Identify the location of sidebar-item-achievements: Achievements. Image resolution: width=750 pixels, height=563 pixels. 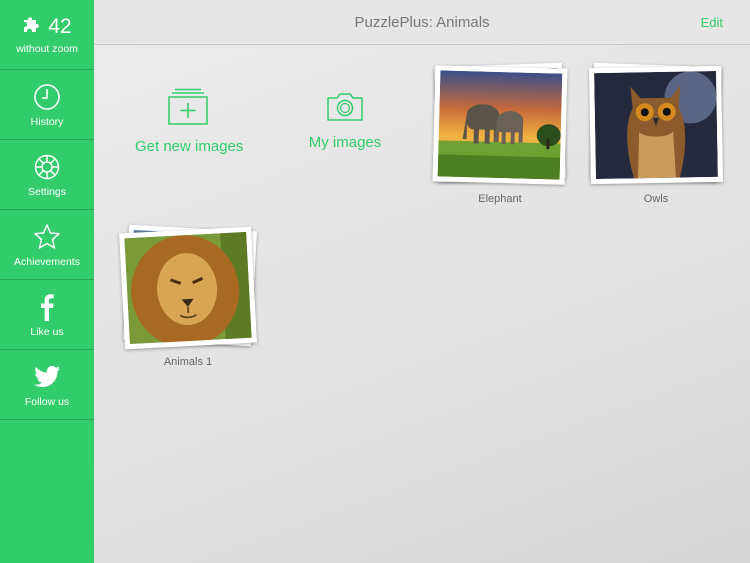
(47, 245).